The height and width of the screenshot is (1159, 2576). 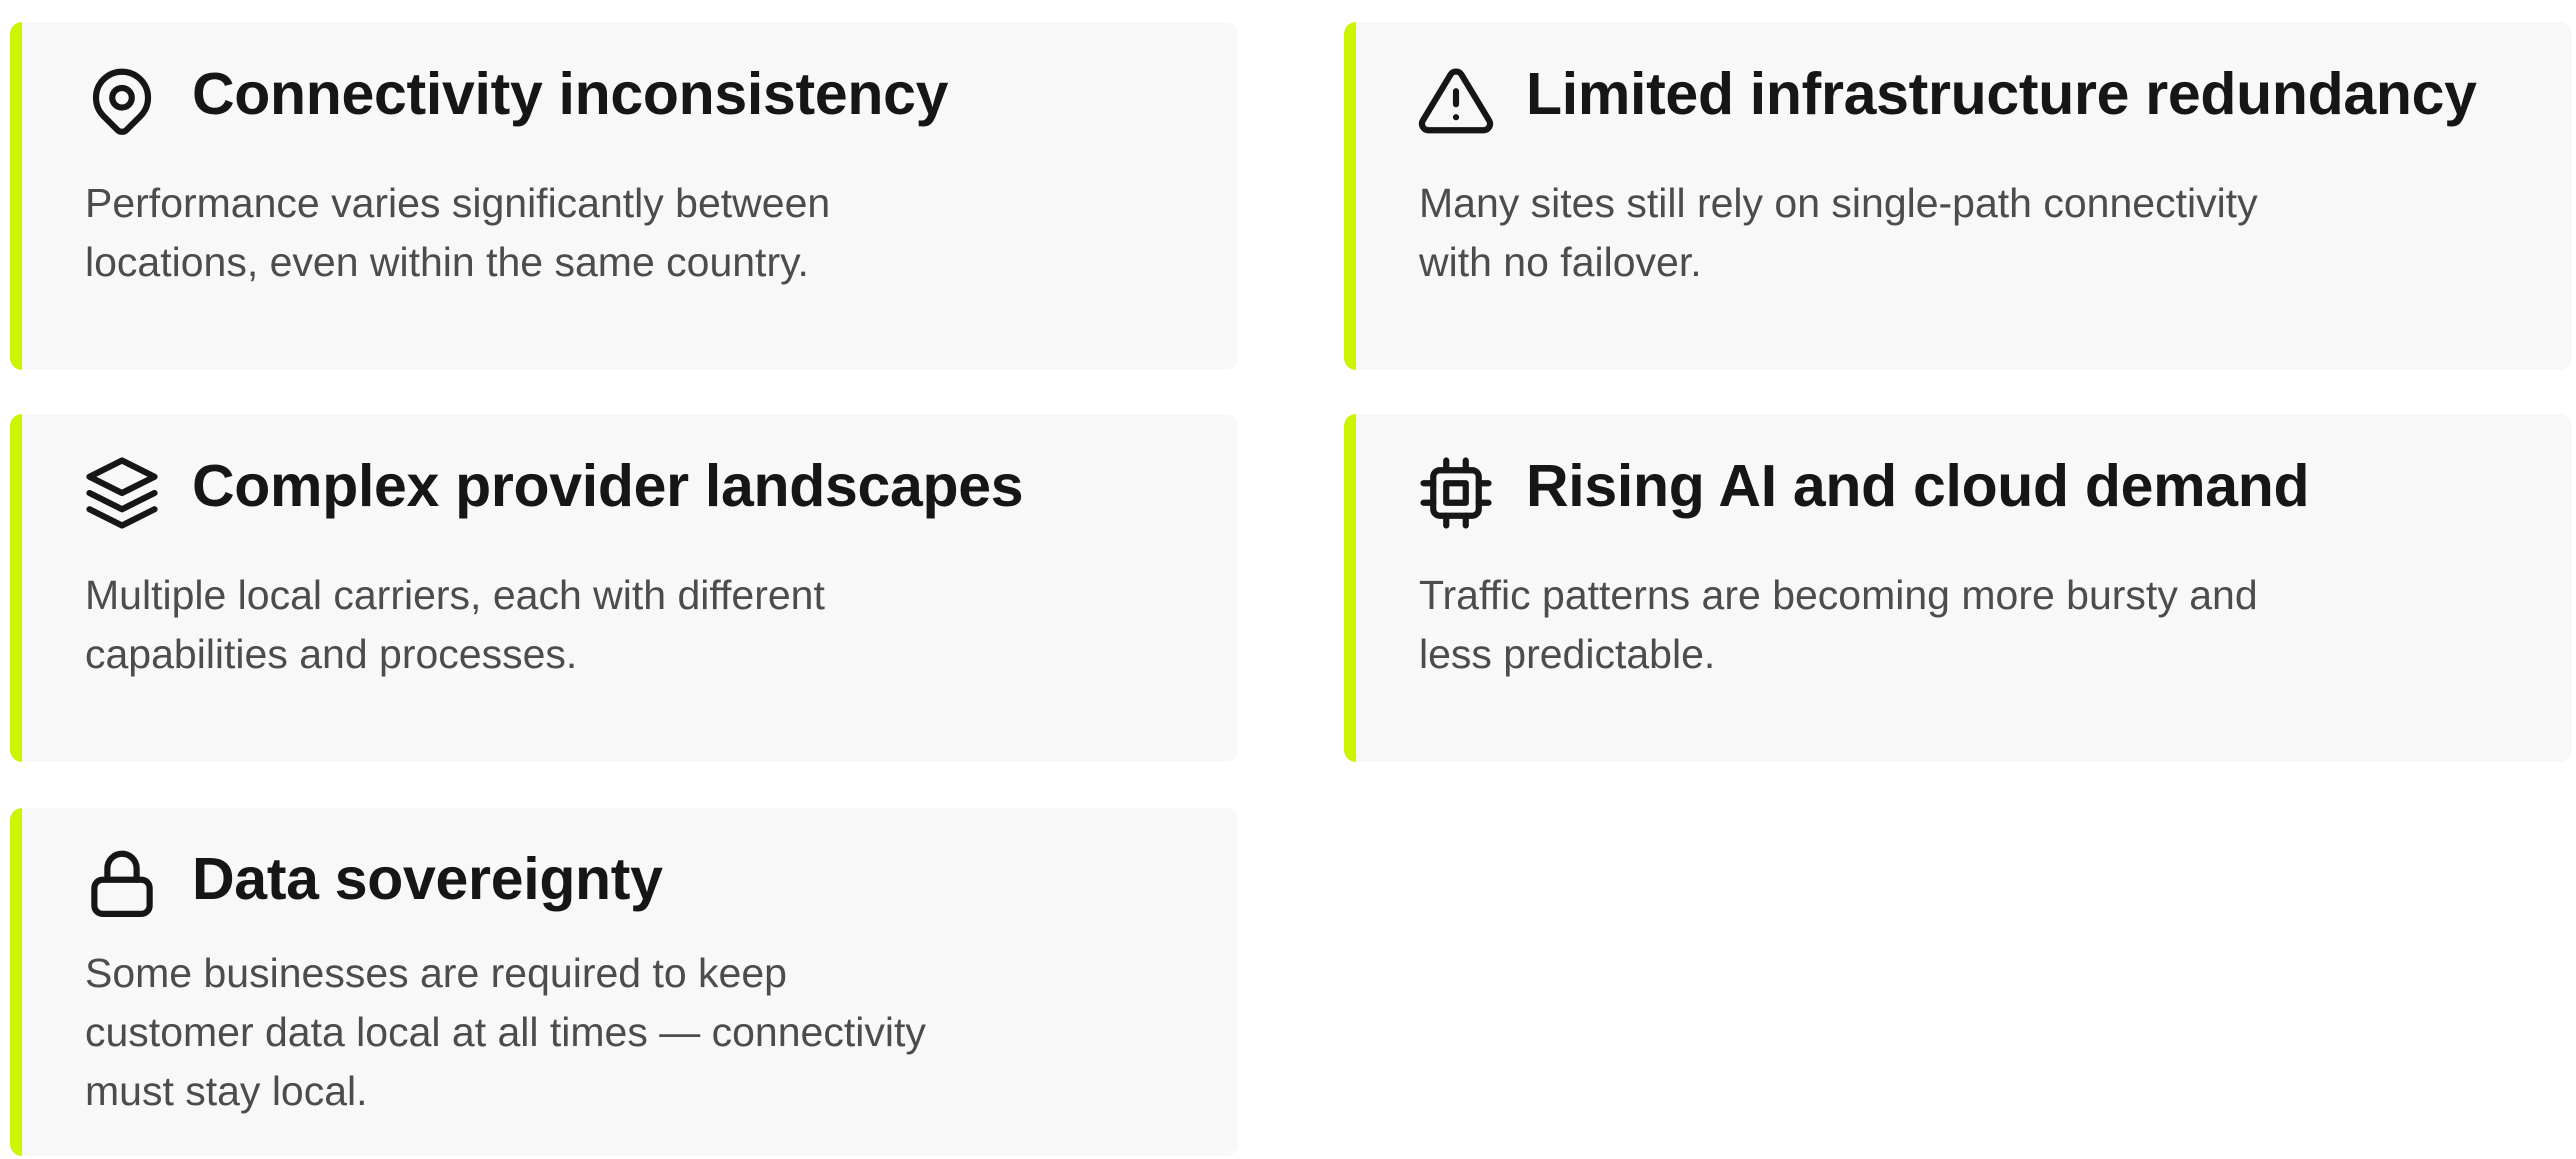 What do you see at coordinates (122, 101) in the screenshot?
I see `map-pin-icon` at bounding box center [122, 101].